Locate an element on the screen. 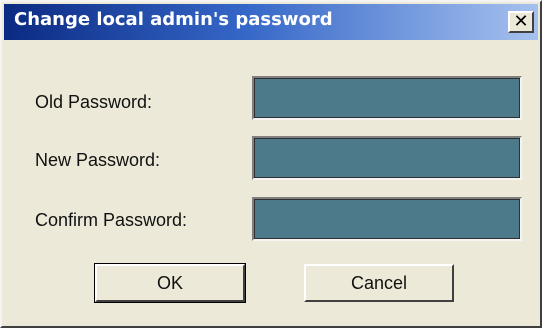  old-password-label: Old Password: is located at coordinates (94, 102).